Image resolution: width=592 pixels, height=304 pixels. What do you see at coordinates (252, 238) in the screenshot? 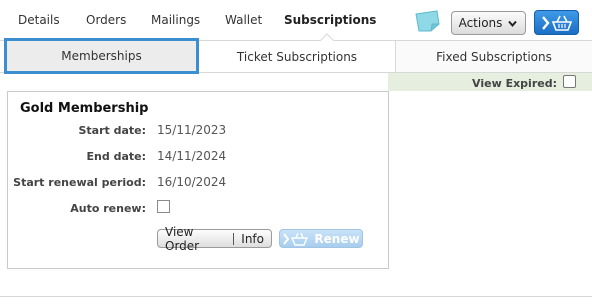
I see `info-button: Info` at bounding box center [252, 238].